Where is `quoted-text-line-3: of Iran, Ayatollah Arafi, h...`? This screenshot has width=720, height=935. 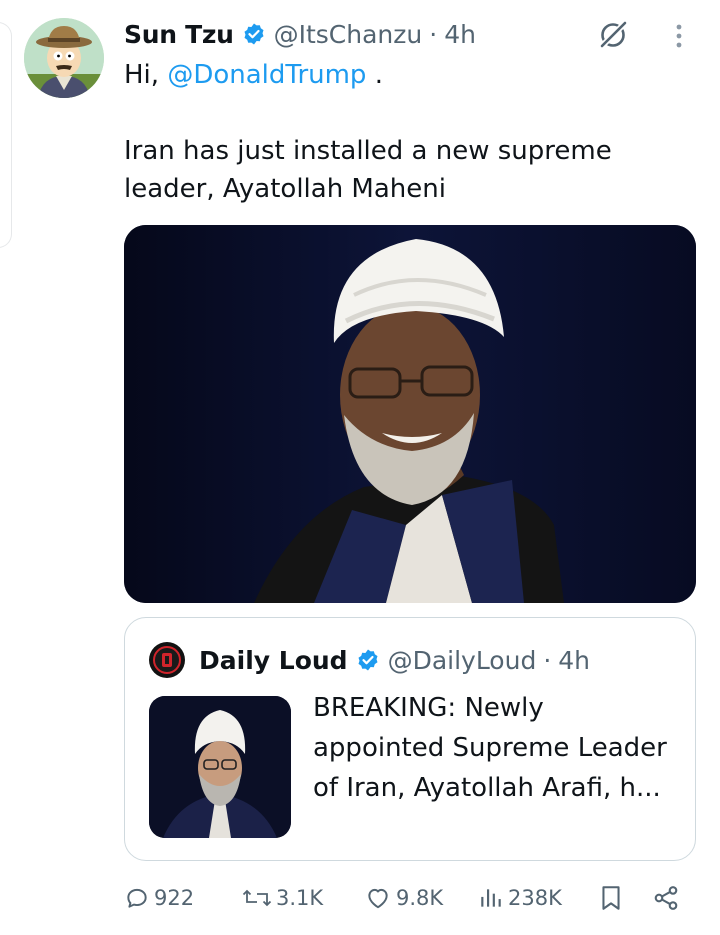
quoted-text-line-3: of Iran, Ayatollah Arafi, h... is located at coordinates (487, 788).